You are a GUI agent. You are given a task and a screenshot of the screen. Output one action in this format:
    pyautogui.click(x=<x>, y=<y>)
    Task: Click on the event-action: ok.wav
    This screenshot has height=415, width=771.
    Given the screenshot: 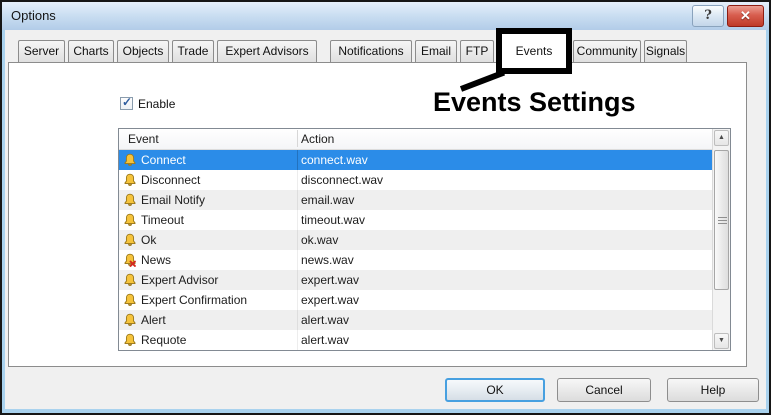 What is the action you would take?
    pyautogui.click(x=320, y=240)
    